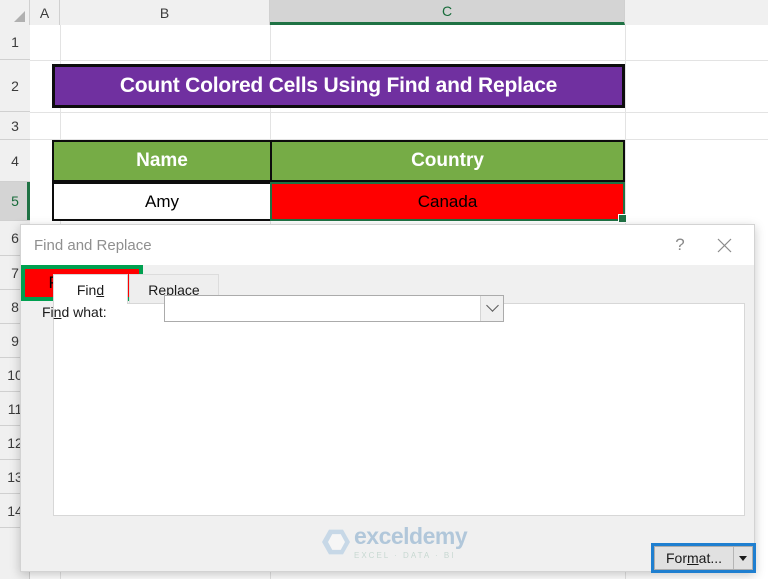  I want to click on caret-down-icon, so click(743, 558).